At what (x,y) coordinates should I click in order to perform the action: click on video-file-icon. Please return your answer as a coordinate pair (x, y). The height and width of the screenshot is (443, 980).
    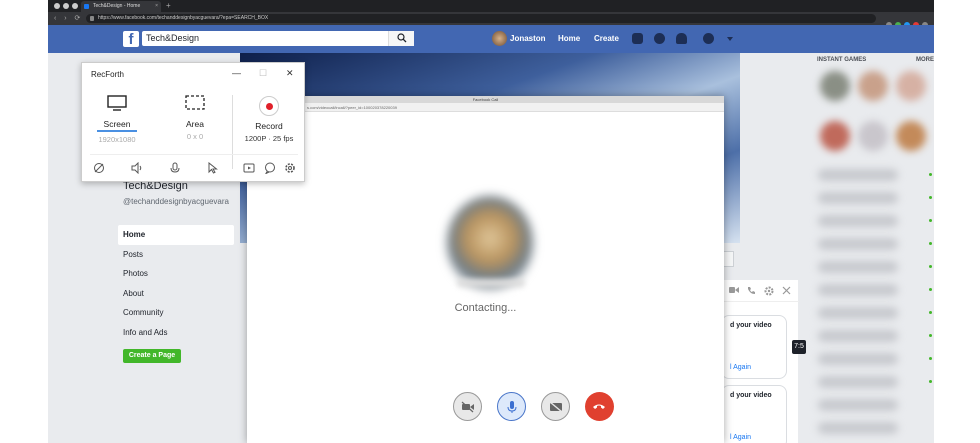
    Looking at the image, I should click on (249, 168).